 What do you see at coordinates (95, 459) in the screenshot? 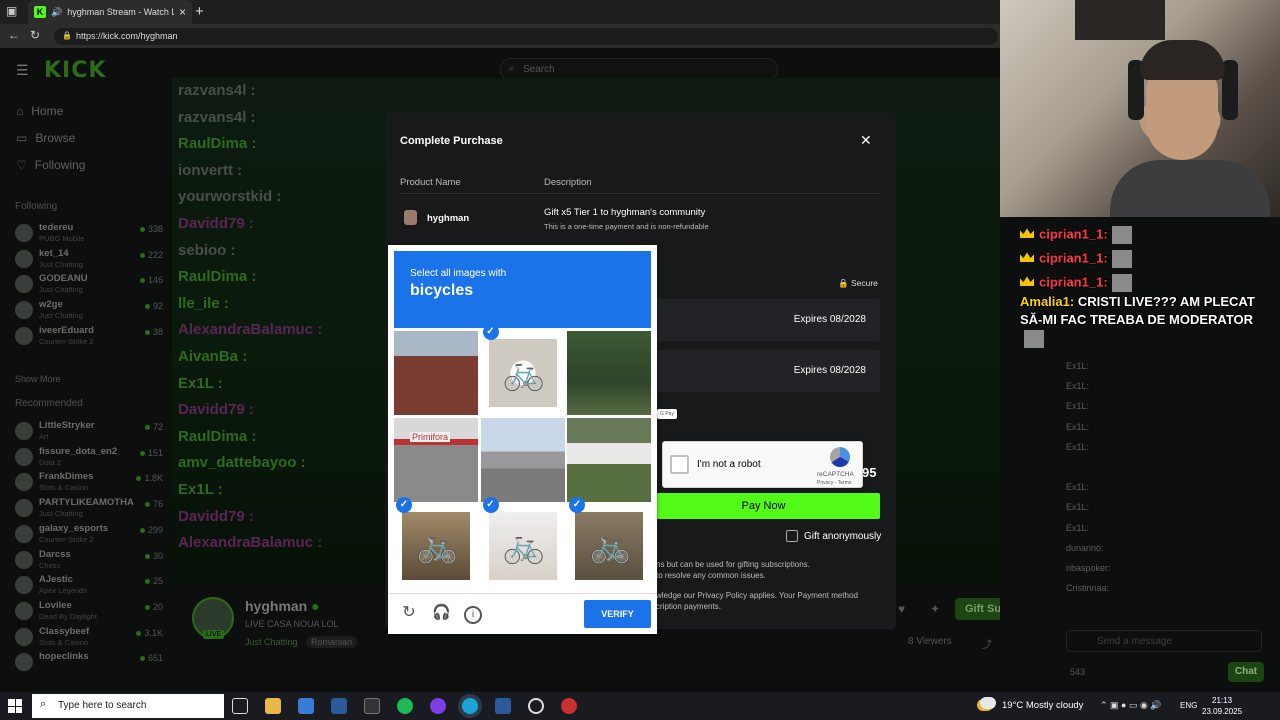
I see `sidebar-channel: fissure_dota_en2 Dota 2 151` at bounding box center [95, 459].